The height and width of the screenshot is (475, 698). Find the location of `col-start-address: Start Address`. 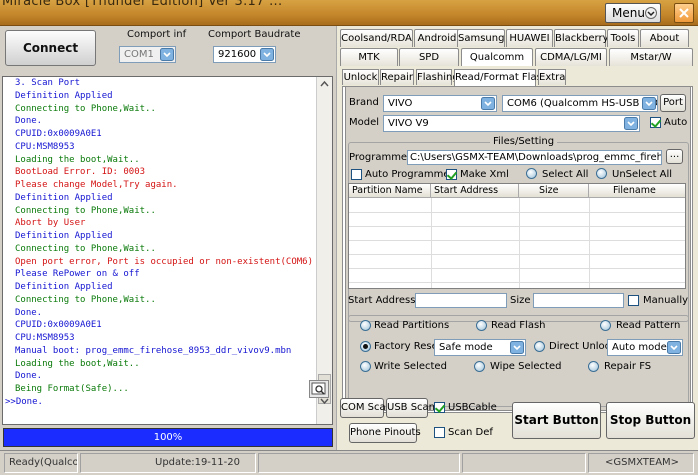

col-start-address: Start Address is located at coordinates (475, 191).